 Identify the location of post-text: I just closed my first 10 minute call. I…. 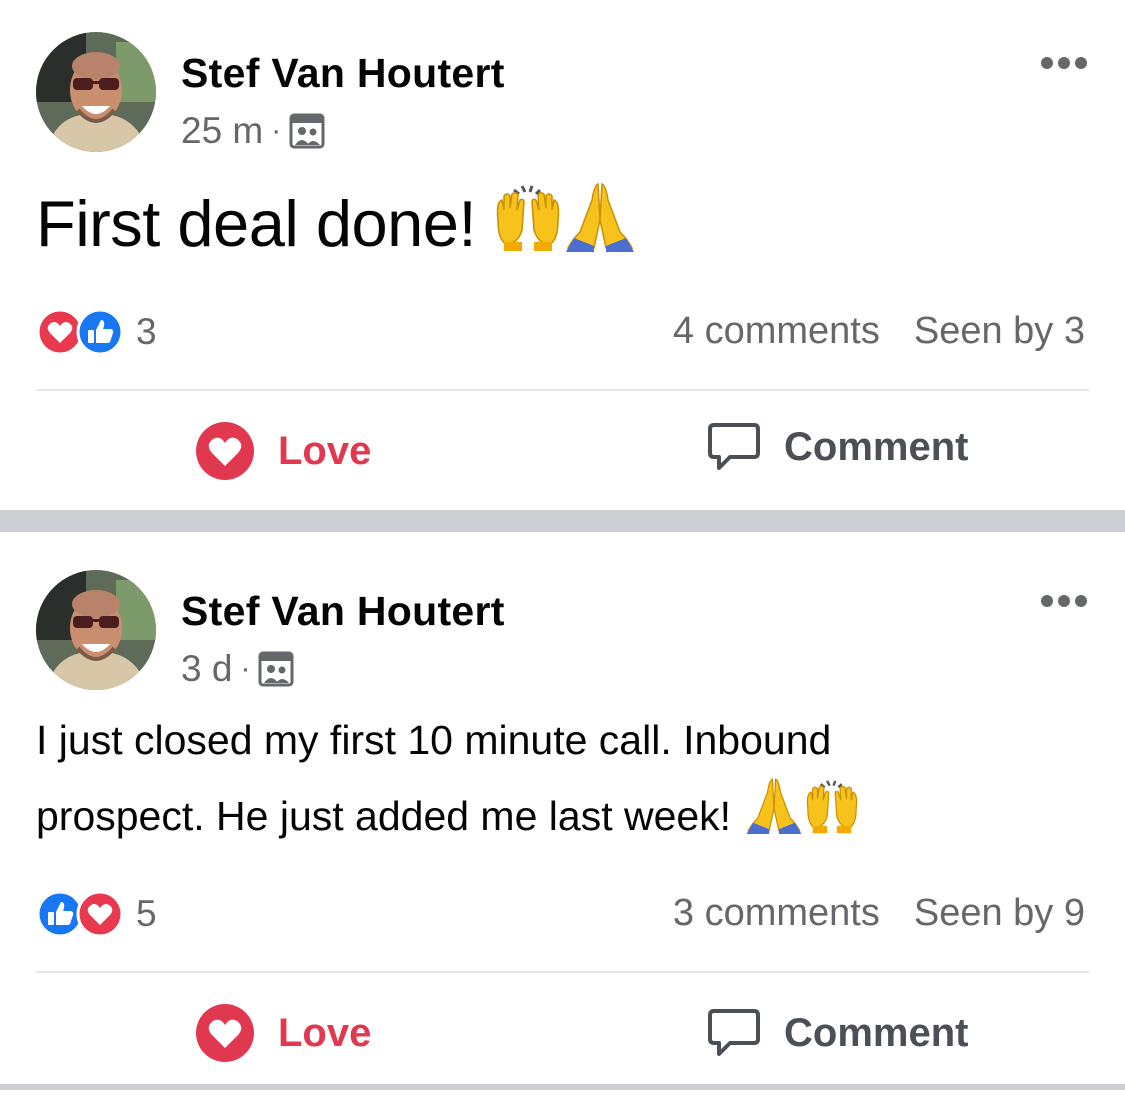
(561, 780).